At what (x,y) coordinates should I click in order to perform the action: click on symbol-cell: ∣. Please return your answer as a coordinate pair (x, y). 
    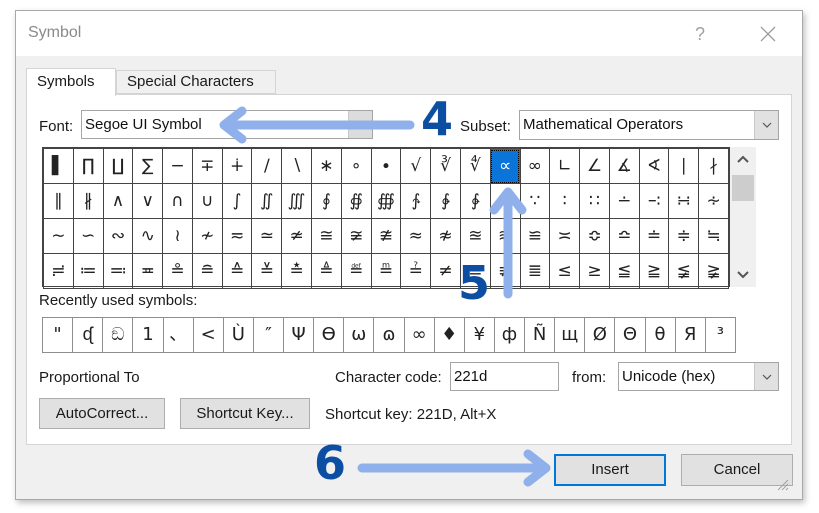
    Looking at the image, I should click on (684, 166).